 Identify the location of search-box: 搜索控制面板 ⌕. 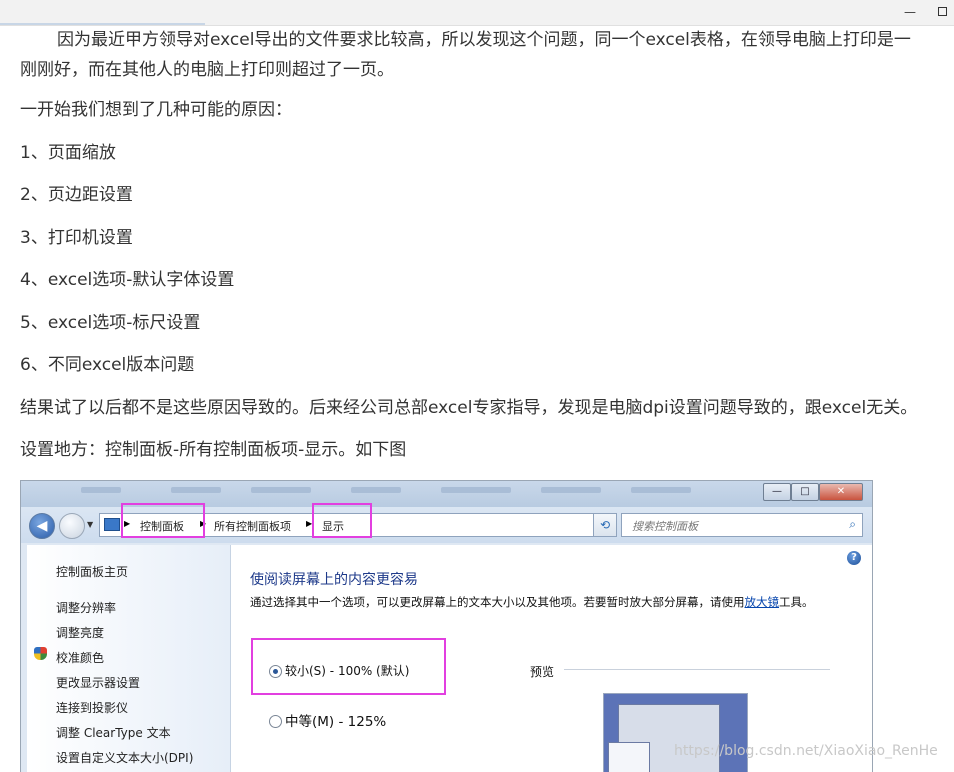
(742, 525).